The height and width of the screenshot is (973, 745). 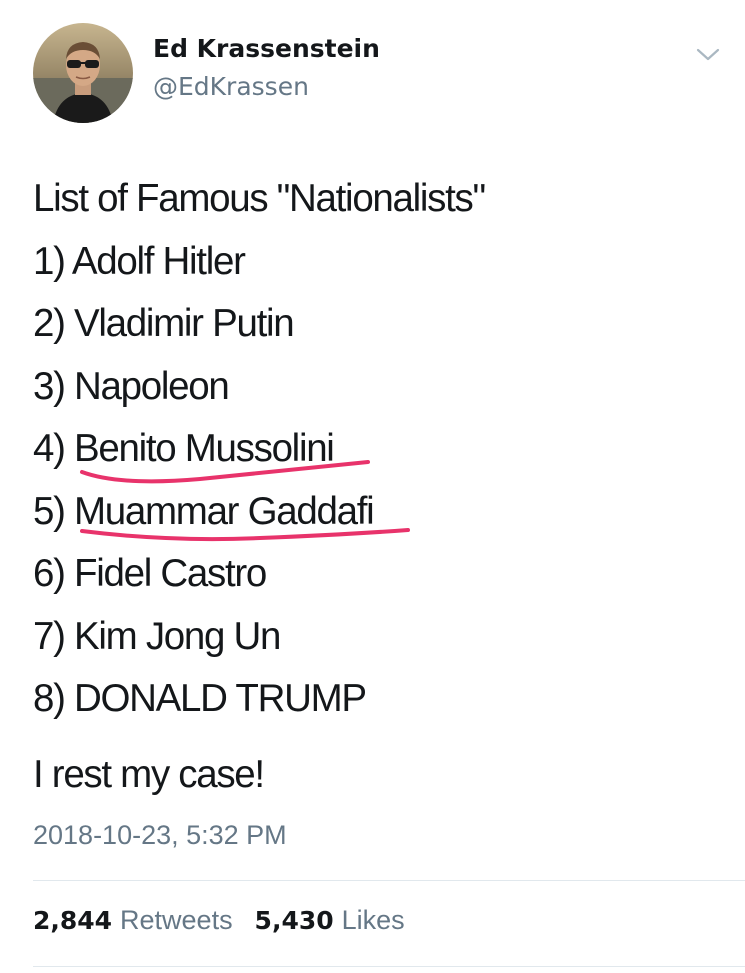 What do you see at coordinates (200, 698) in the screenshot?
I see `list-item: 8) DONALD TRUMP` at bounding box center [200, 698].